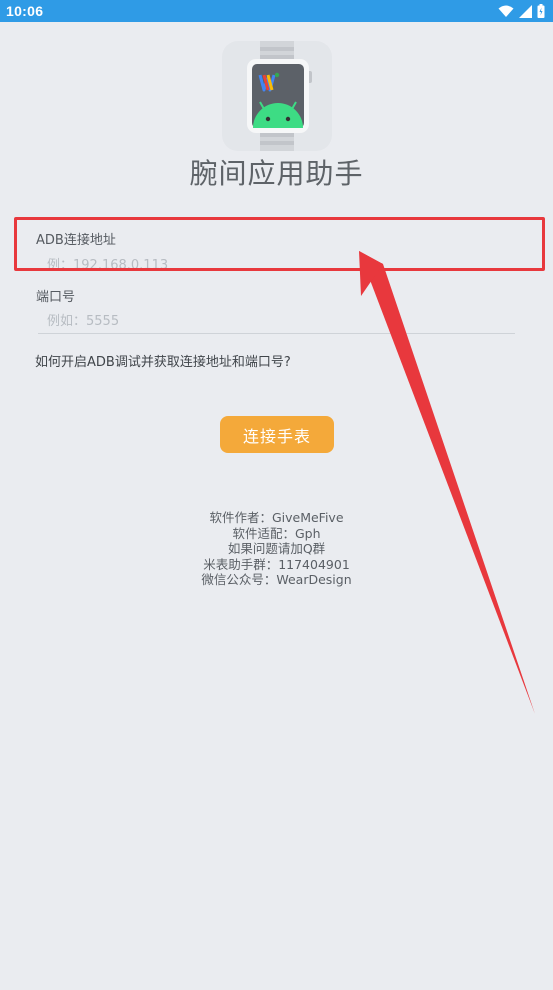 The height and width of the screenshot is (990, 553). I want to click on signal-icon, so click(525, 11).